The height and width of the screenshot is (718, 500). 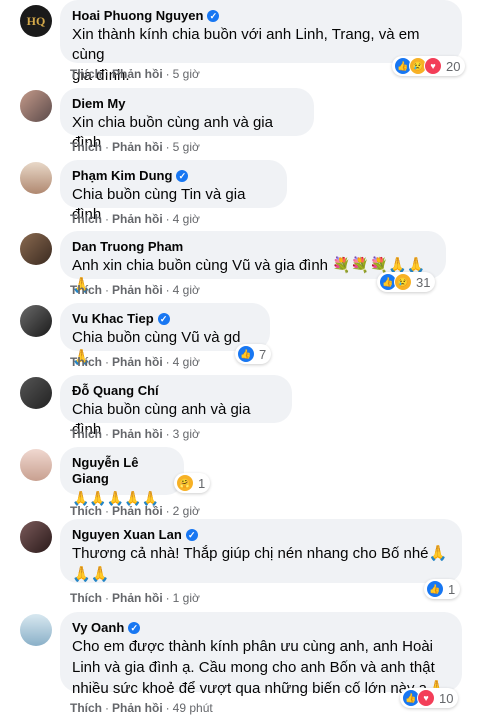 What do you see at coordinates (186, 598) in the screenshot?
I see `timestamp: 1 giờ` at bounding box center [186, 598].